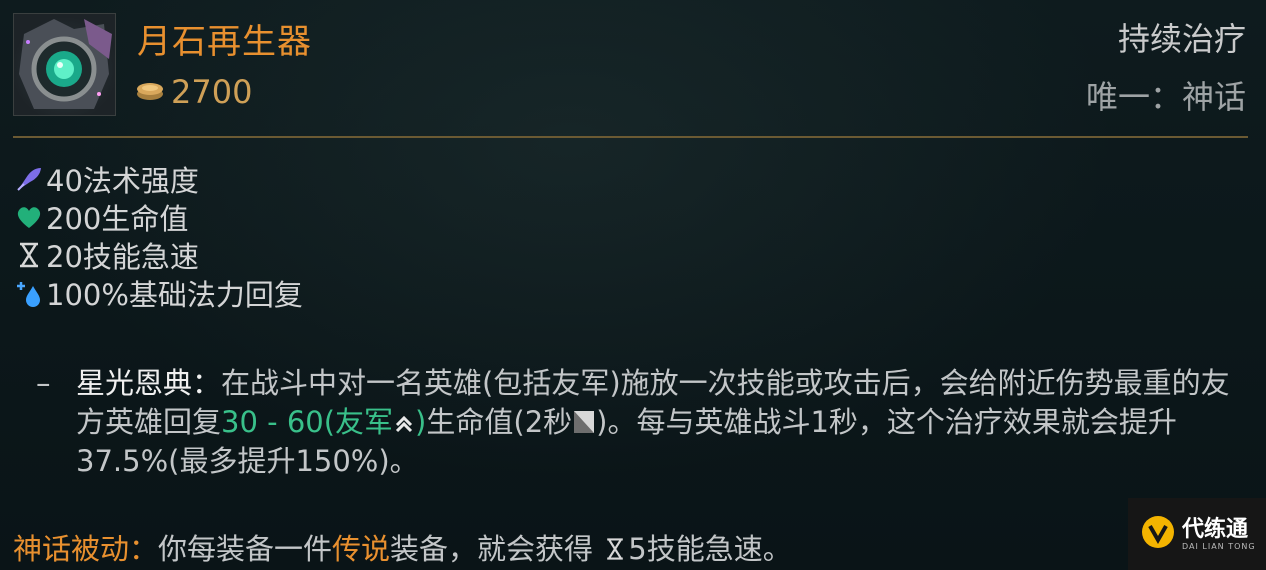  I want to click on passive-heal-close: ), so click(421, 422).